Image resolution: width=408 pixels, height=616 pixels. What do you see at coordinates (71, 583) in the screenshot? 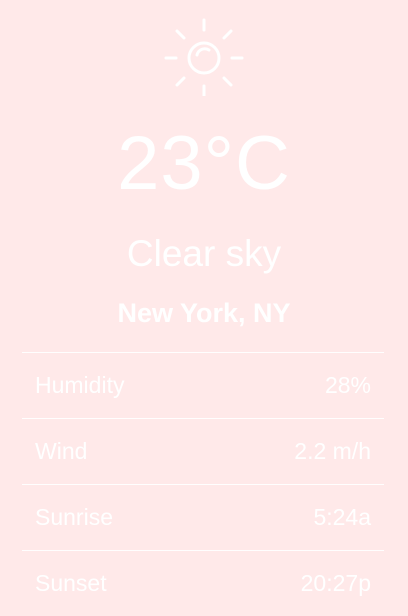
I see `detail-label: Sunset` at bounding box center [71, 583].